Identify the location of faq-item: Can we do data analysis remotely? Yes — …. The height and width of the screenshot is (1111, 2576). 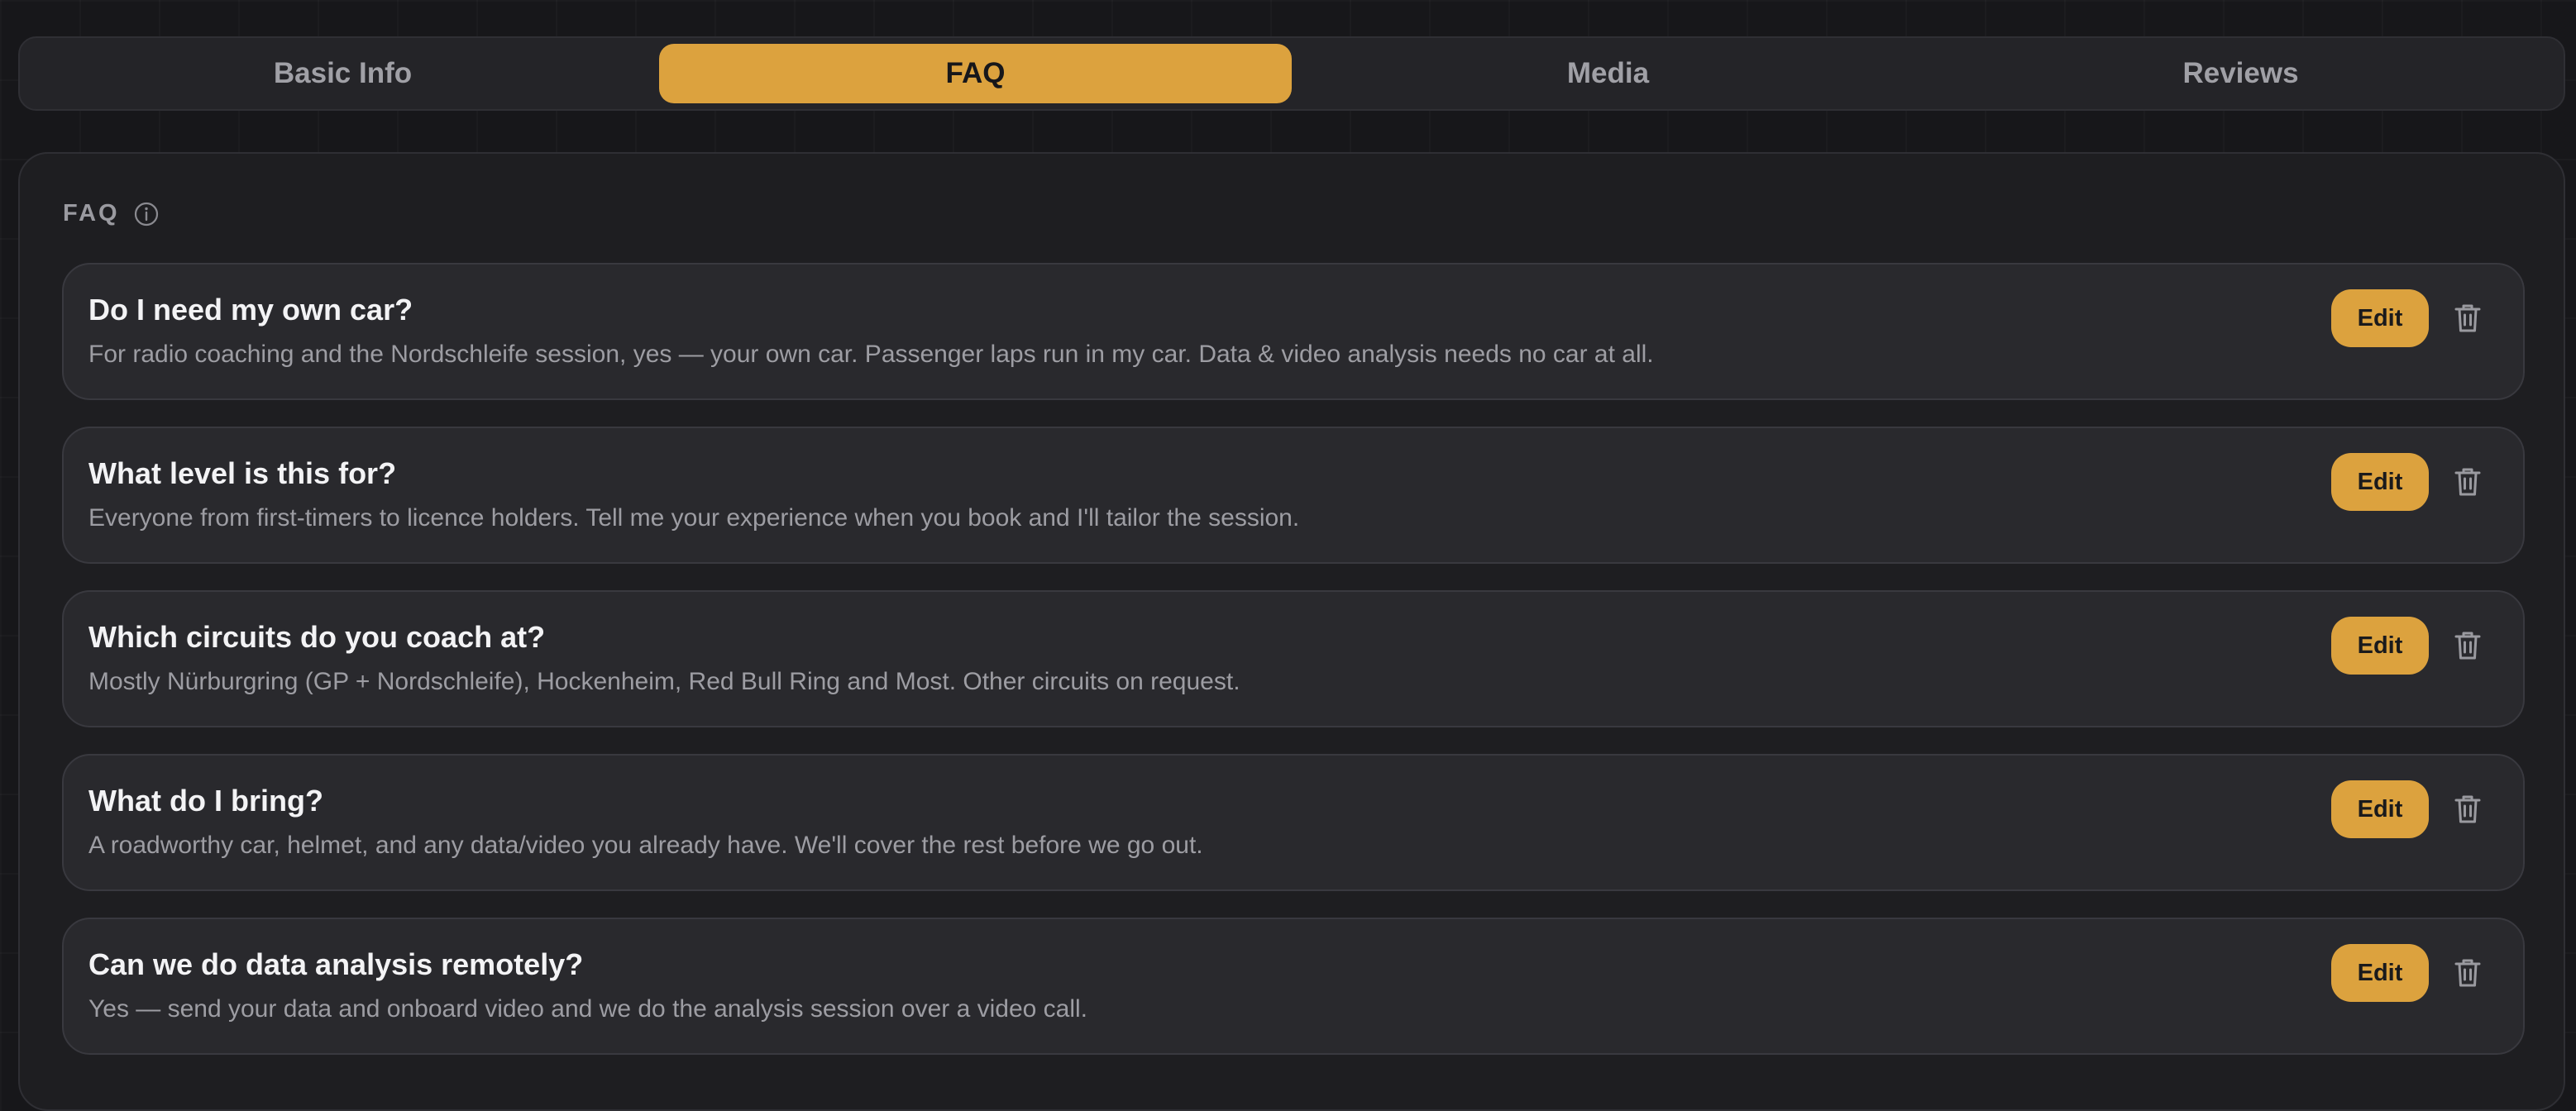
(1293, 987).